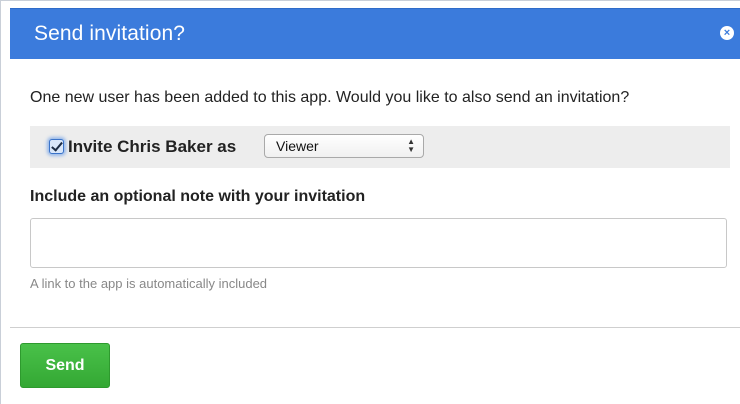  I want to click on note-input, so click(378, 243).